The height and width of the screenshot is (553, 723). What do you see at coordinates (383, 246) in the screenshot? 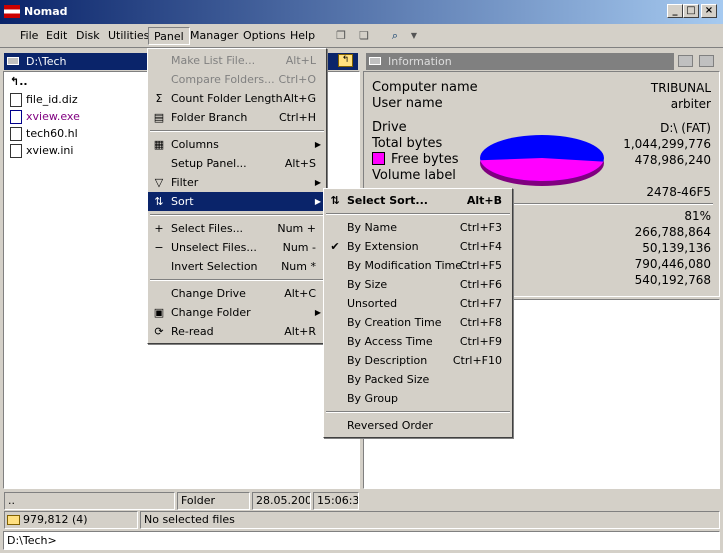
I see `menu-item-label: By Extension` at bounding box center [383, 246].